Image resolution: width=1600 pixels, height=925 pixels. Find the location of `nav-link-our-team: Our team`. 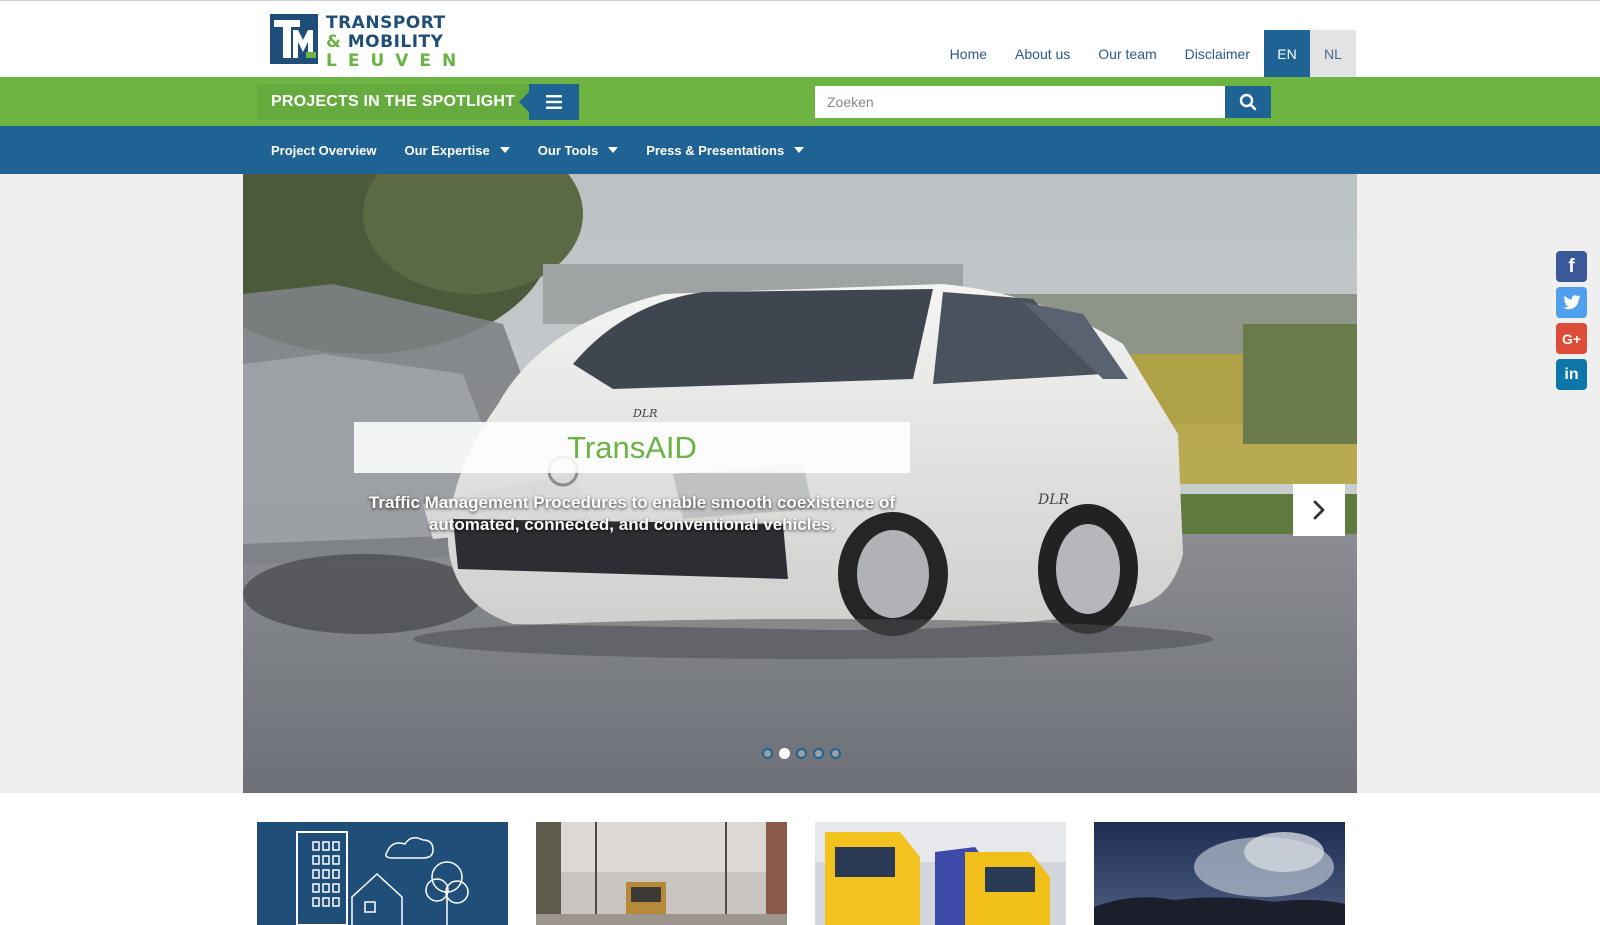

nav-link-our-team: Our team is located at coordinates (1127, 53).